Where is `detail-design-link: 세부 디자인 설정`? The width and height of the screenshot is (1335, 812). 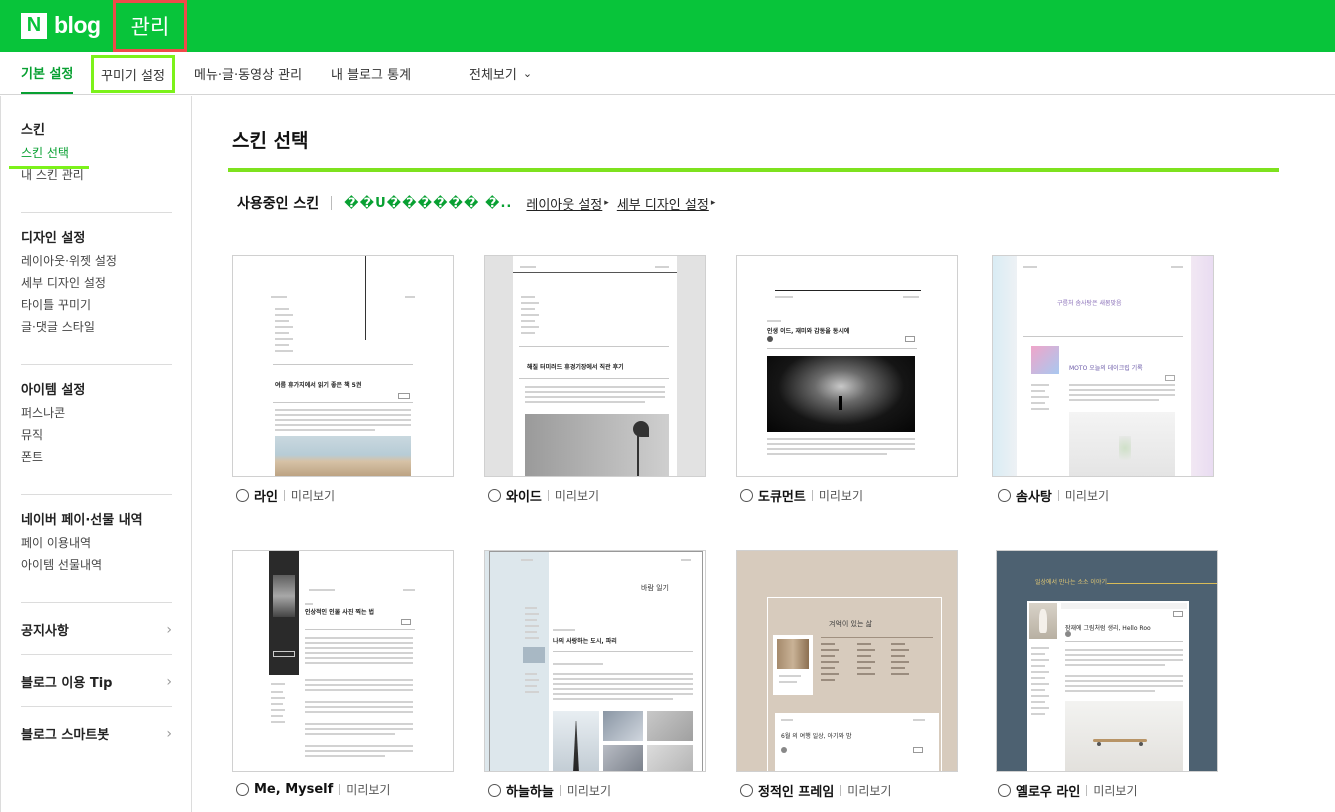
detail-design-link: 세부 디자인 설정 is located at coordinates (663, 203).